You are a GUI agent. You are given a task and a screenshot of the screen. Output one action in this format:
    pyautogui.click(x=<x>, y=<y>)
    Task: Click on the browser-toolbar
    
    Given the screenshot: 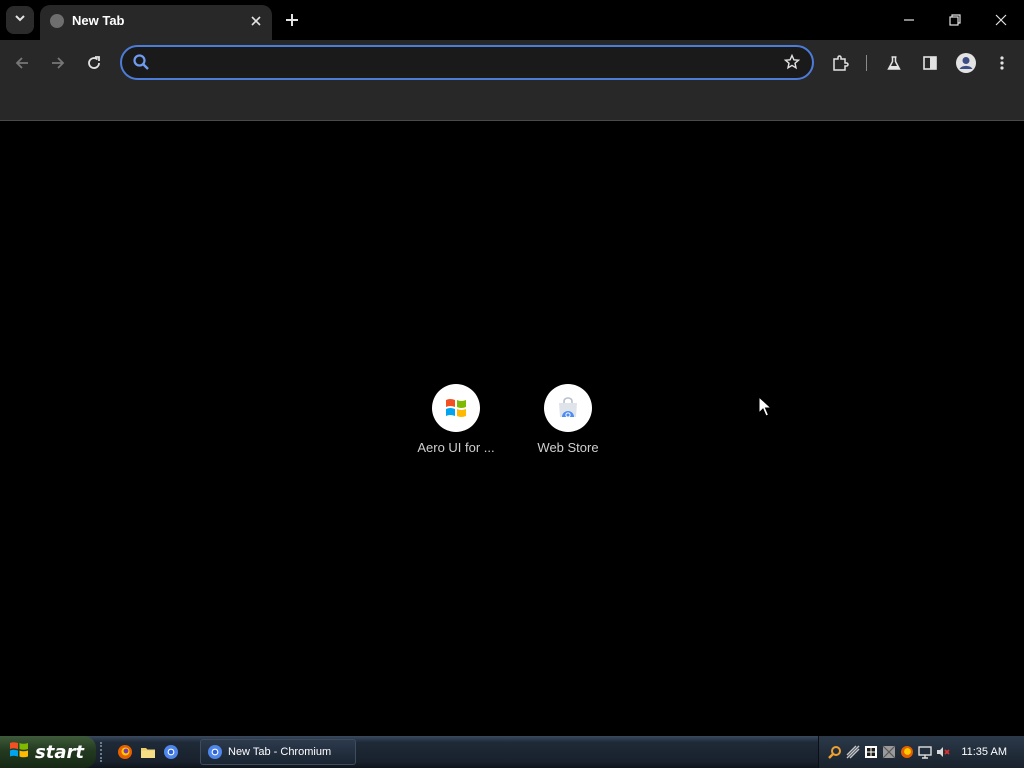 What is the action you would take?
    pyautogui.click(x=512, y=63)
    